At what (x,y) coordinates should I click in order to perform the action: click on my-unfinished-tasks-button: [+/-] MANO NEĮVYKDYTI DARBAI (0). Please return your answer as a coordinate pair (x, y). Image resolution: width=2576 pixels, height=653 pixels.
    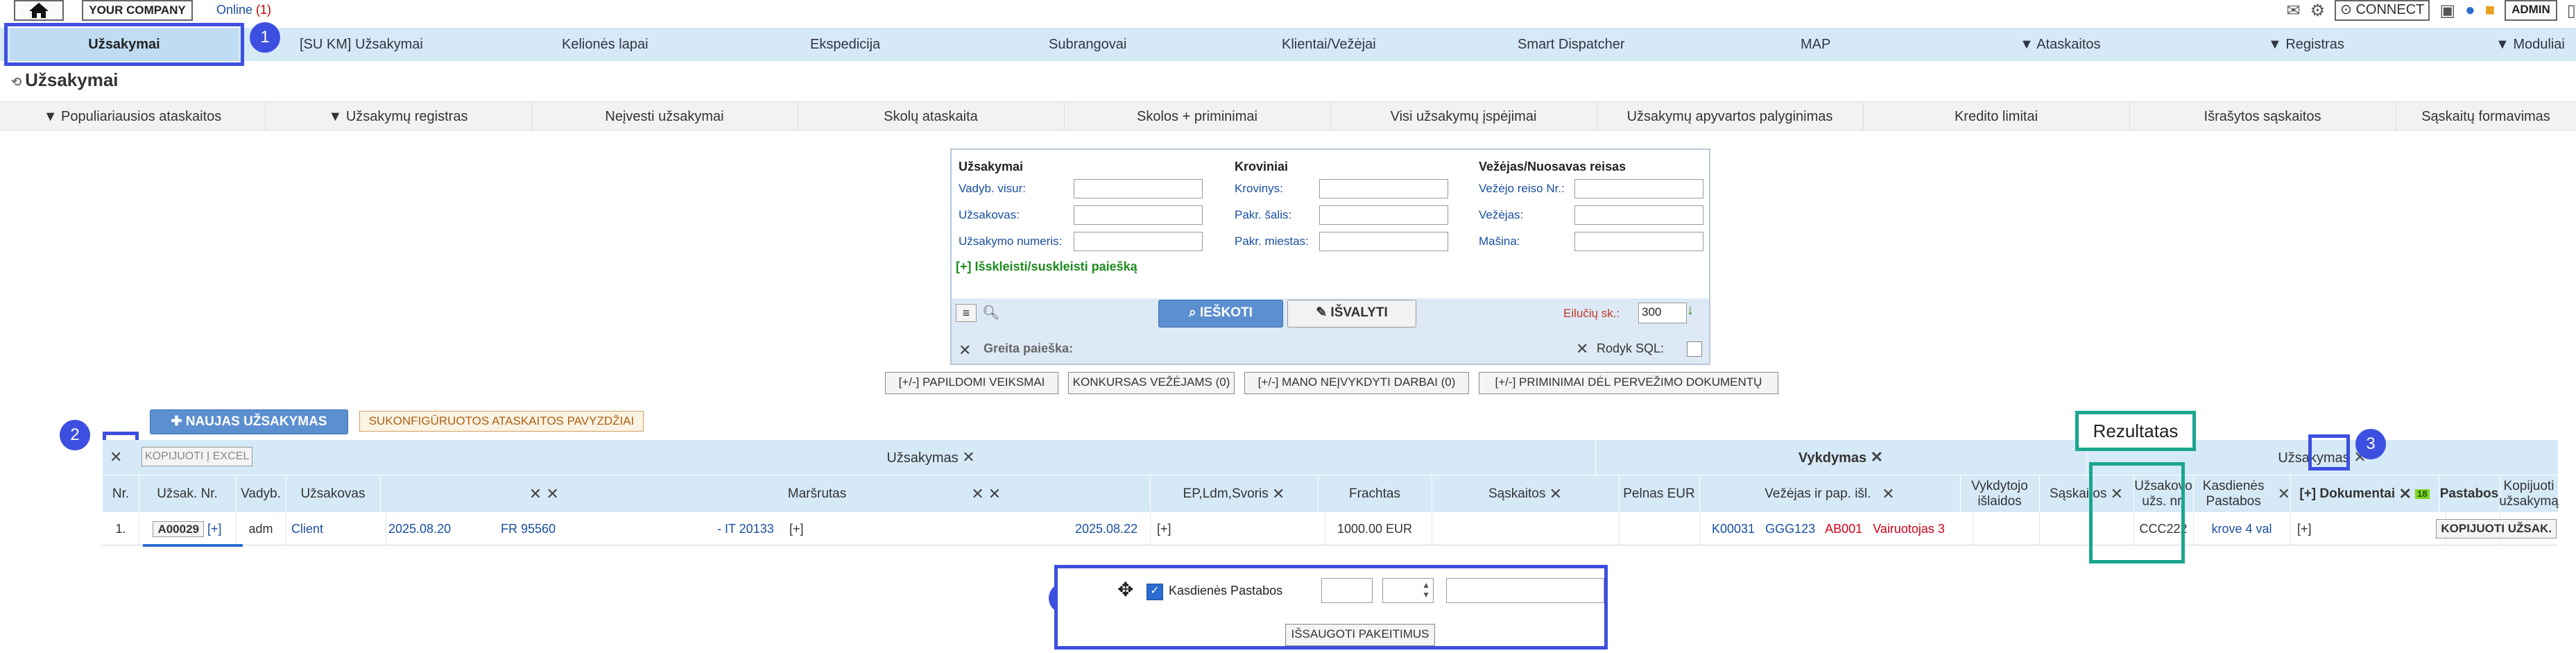
    Looking at the image, I should click on (1356, 383).